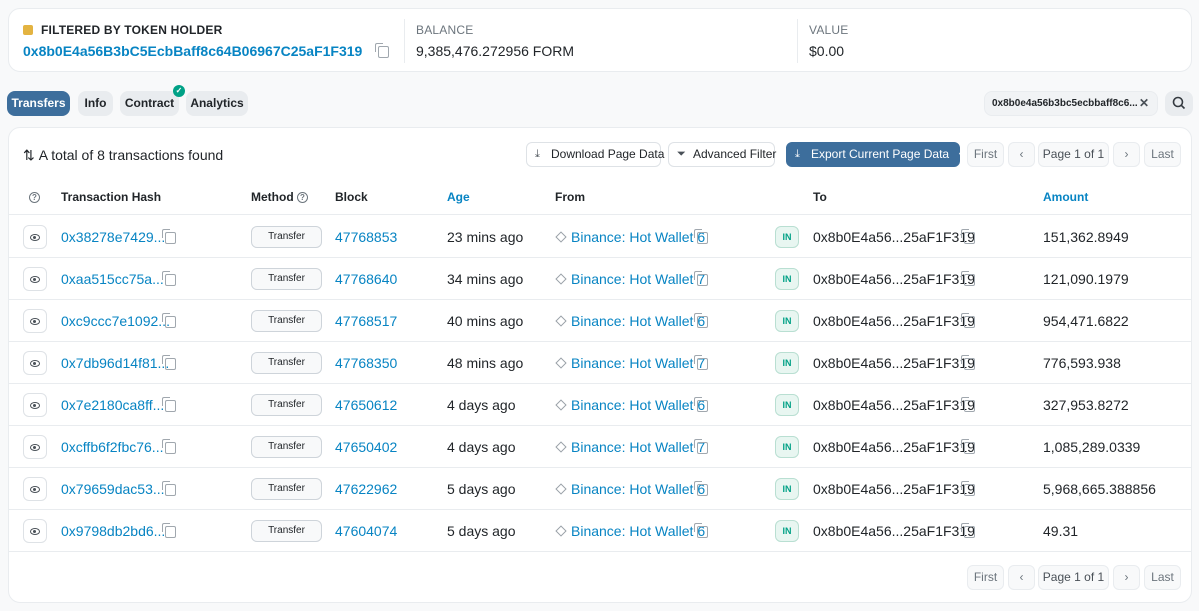 This screenshot has height=611, width=1199. I want to click on block-link: 47768517, so click(366, 321).